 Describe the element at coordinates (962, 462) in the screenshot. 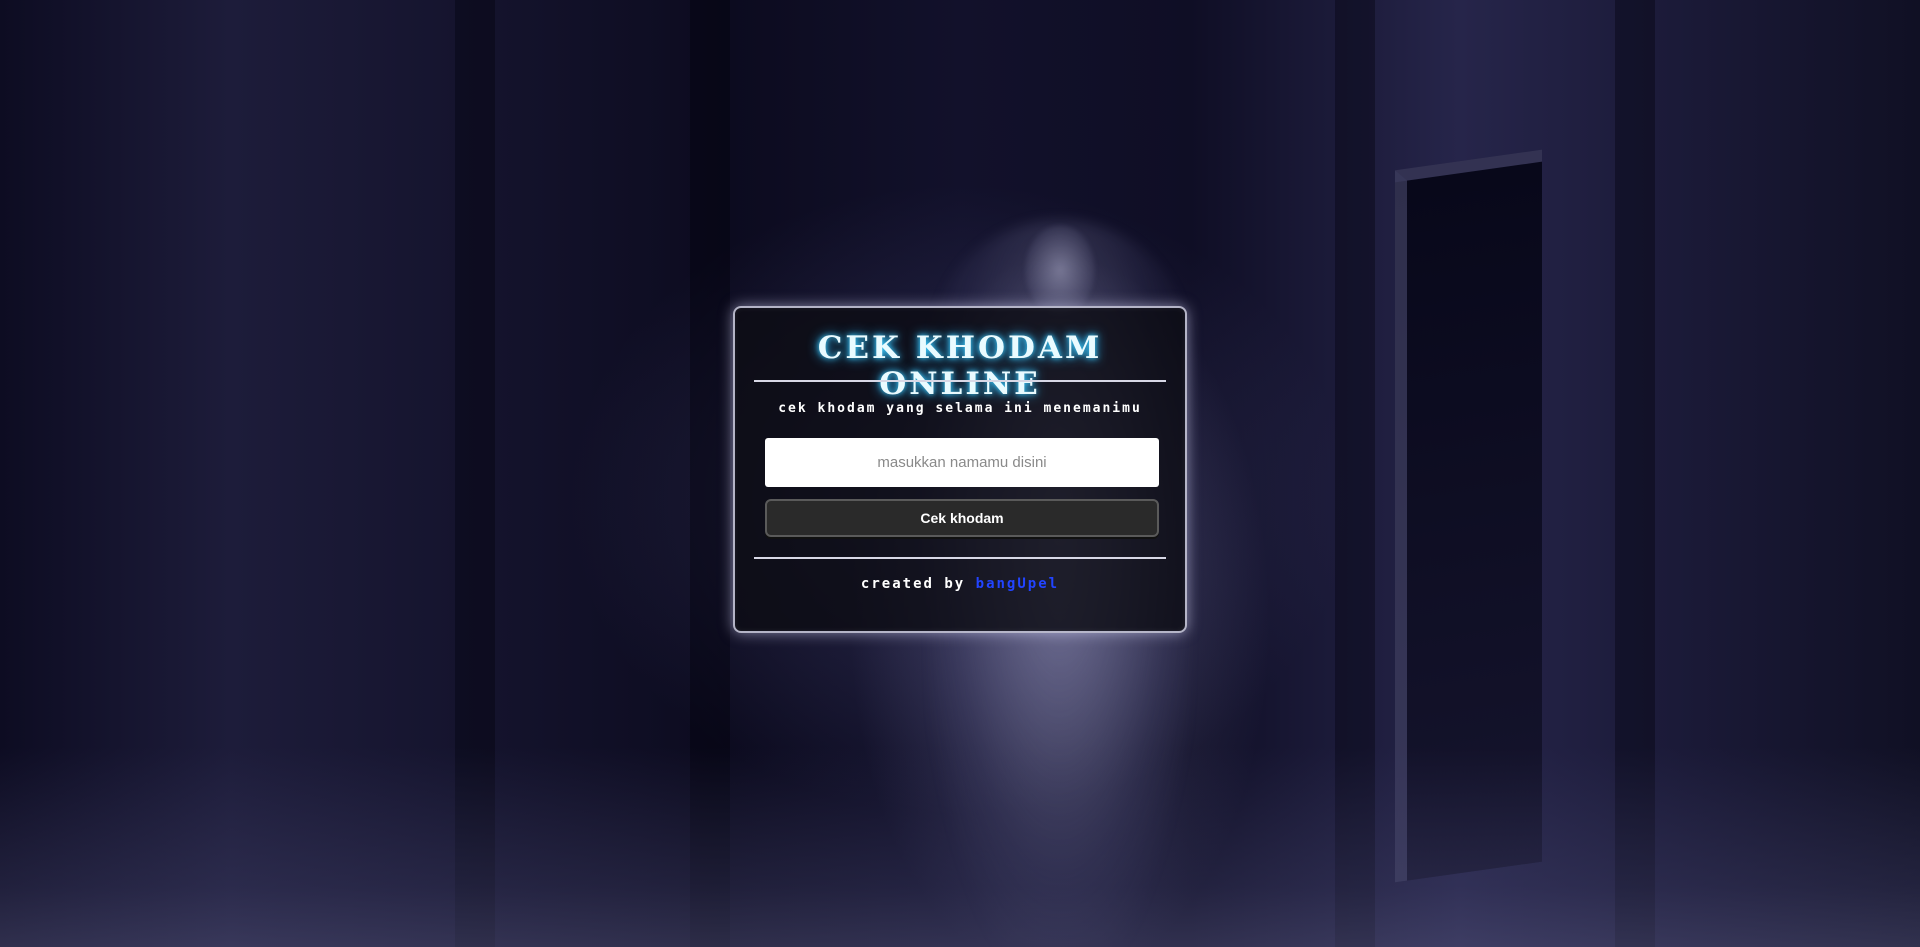

I see `name-input` at that location.